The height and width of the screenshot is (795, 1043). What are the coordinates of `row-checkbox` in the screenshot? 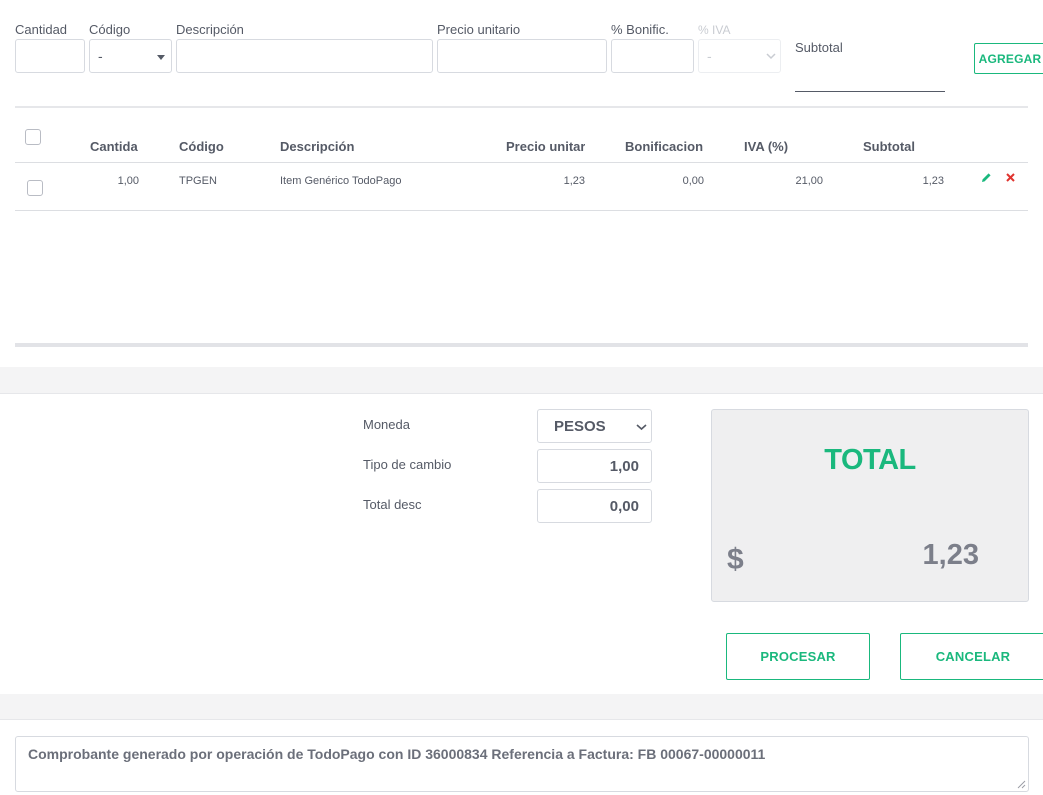 It's located at (35, 188).